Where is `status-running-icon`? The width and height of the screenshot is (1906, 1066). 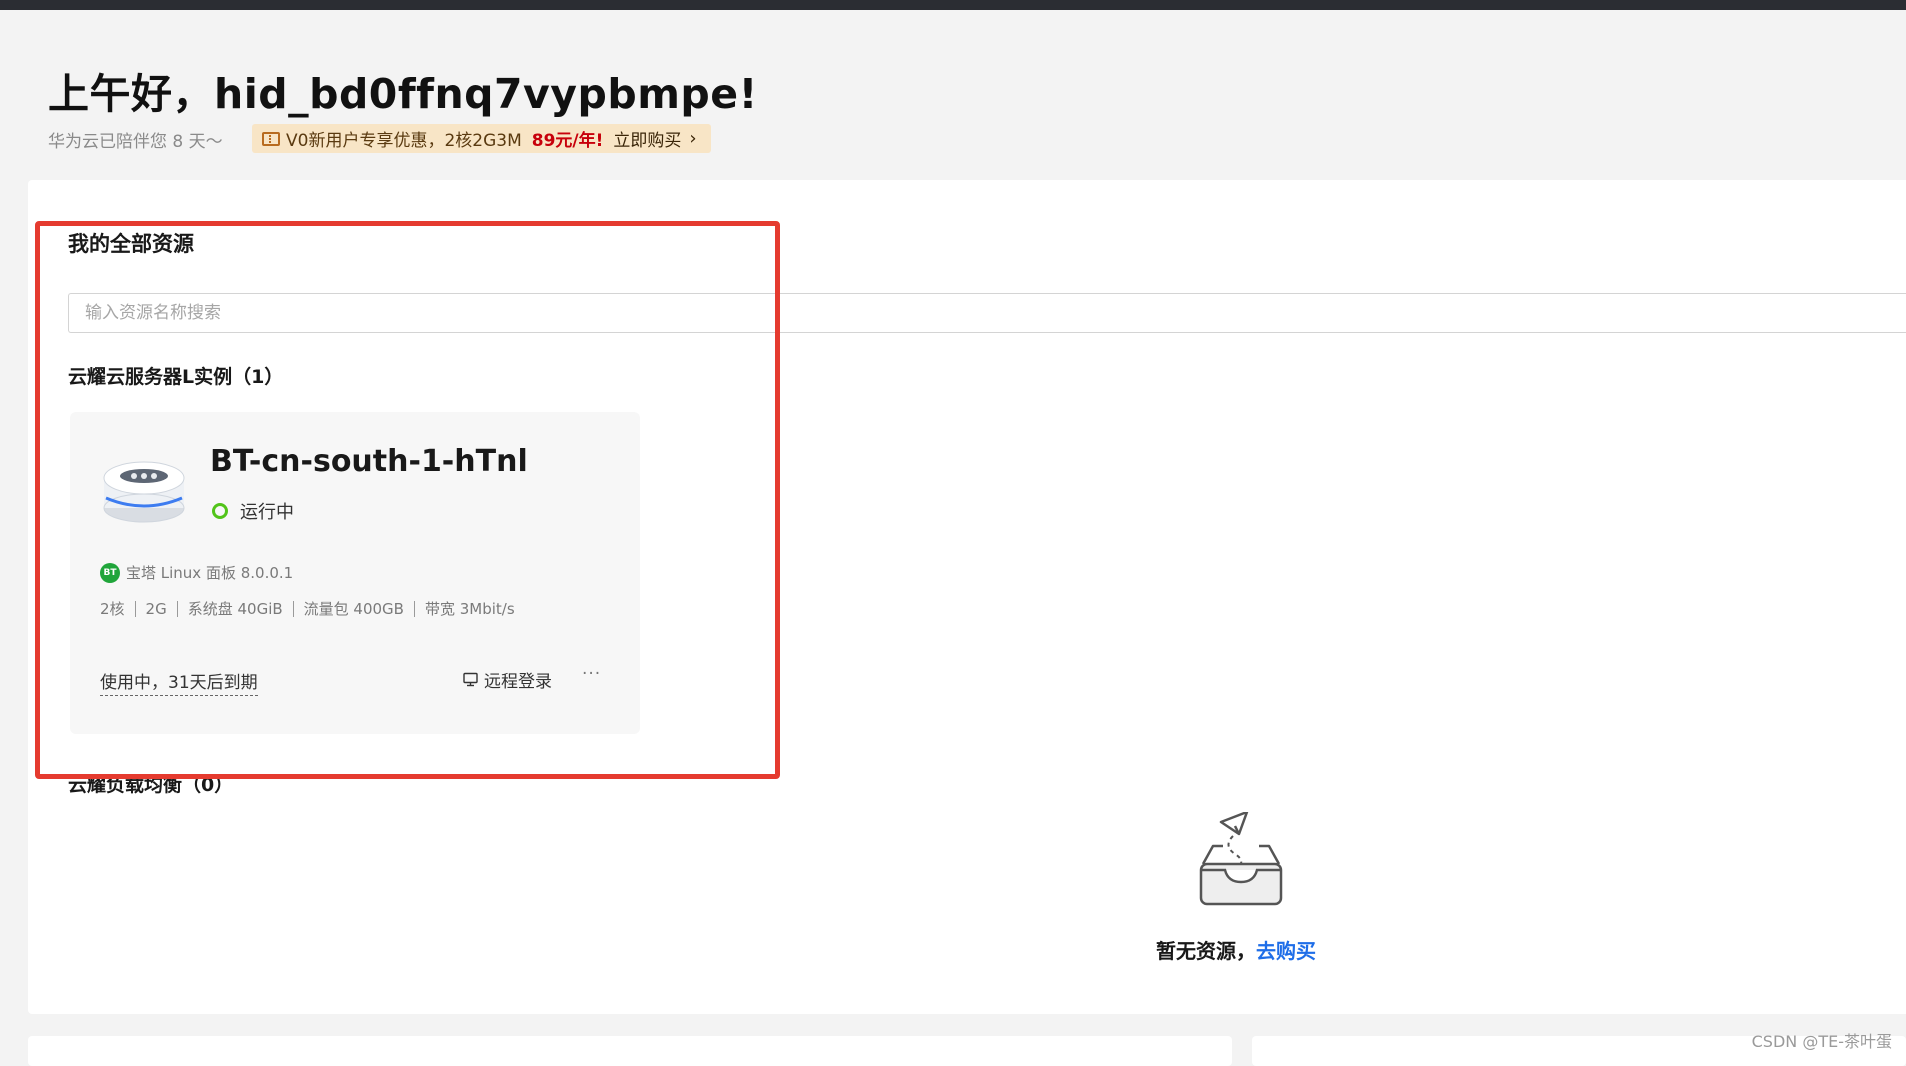 status-running-icon is located at coordinates (220, 511).